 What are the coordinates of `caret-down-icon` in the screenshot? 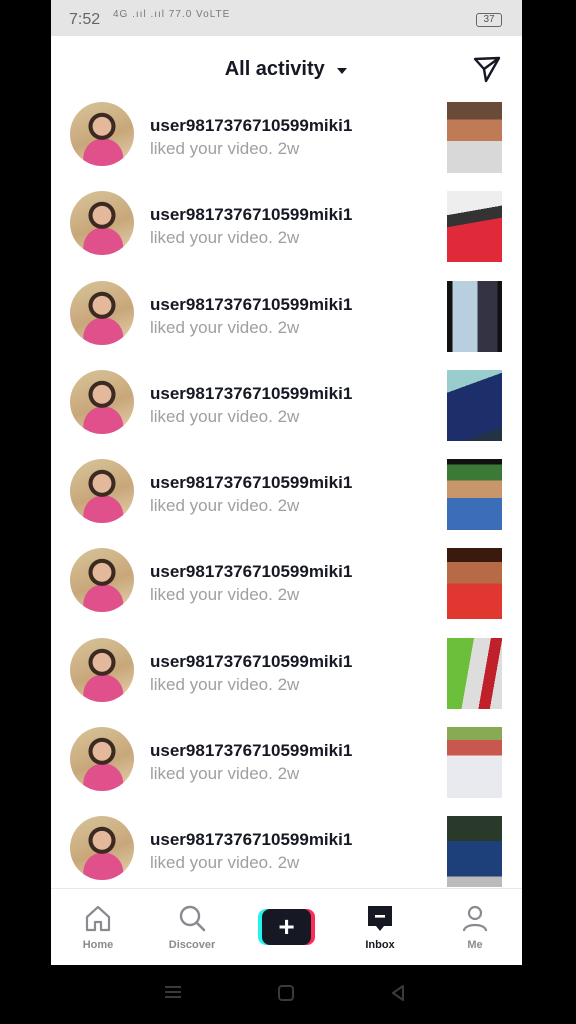 It's located at (342, 69).